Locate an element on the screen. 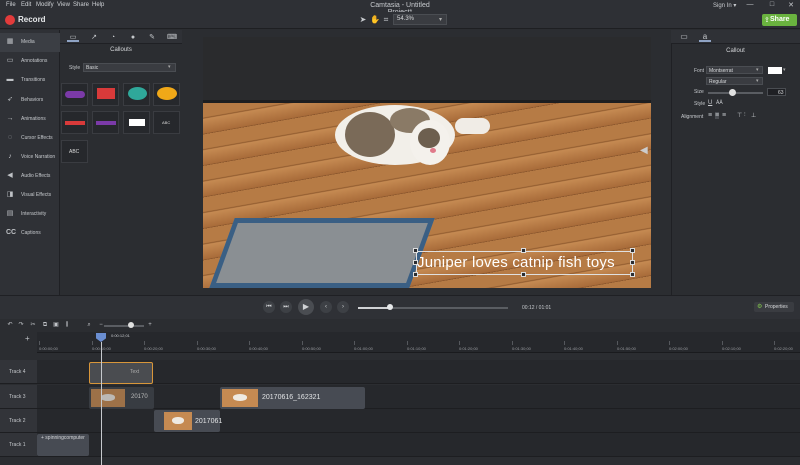 The width and height of the screenshot is (800, 465). align-left-icon: ≡ is located at coordinates (710, 115).